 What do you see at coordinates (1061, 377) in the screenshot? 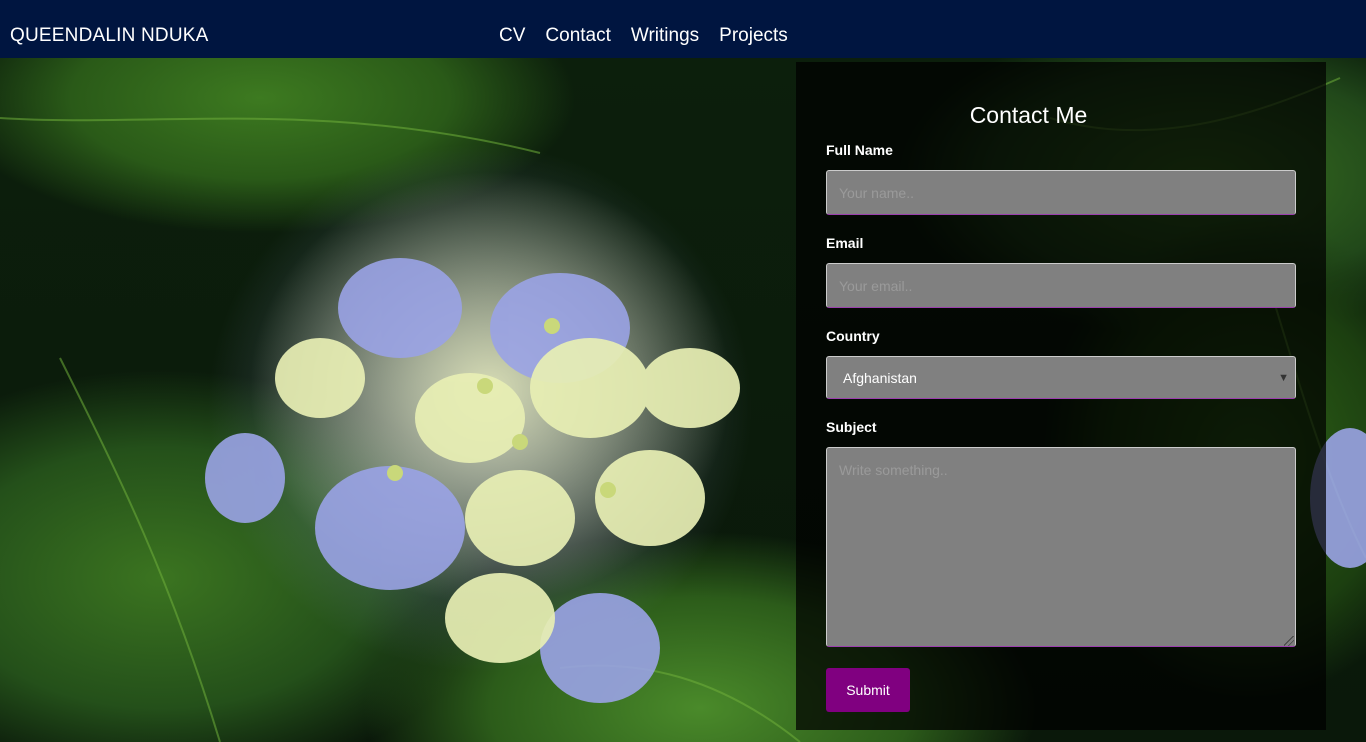
I see `country-select: Afghanistan ▼` at bounding box center [1061, 377].